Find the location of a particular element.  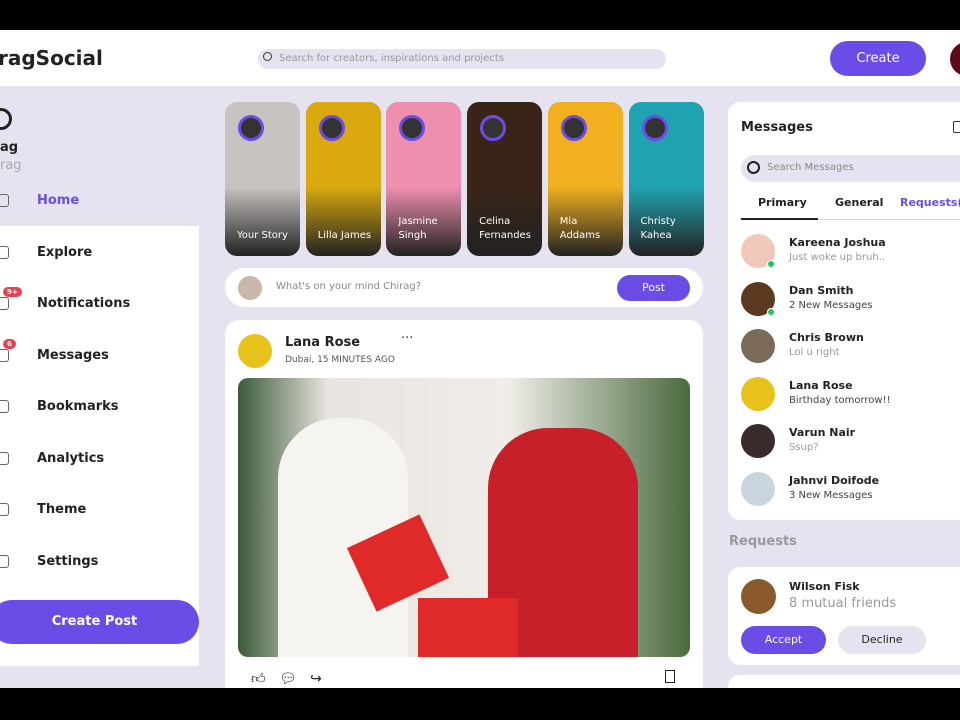

sidebar-item-settings: Settings is located at coordinates (99, 562).